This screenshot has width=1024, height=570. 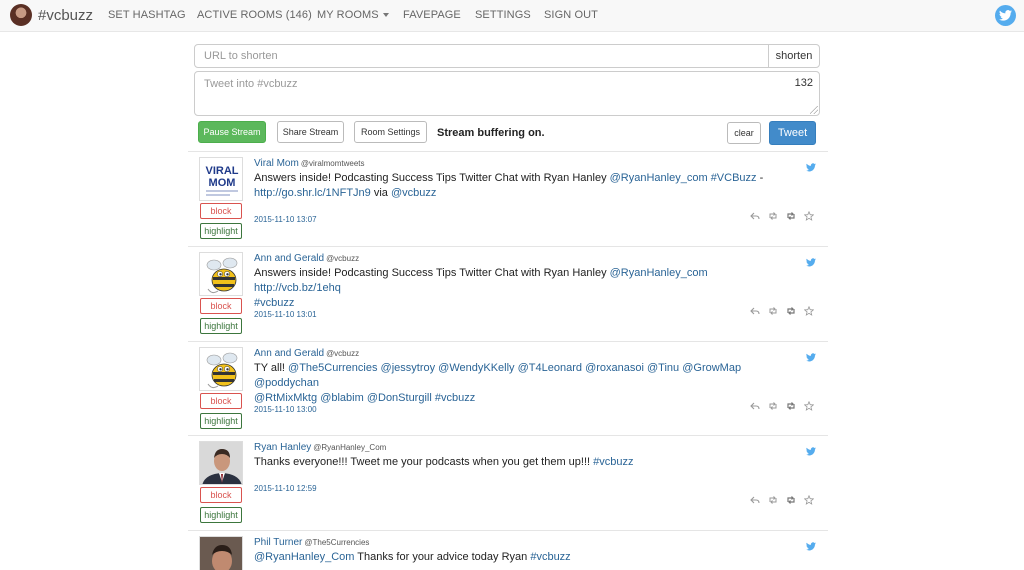 I want to click on tweet-link: http://go.shr.lc/1NFTJn9, so click(x=312, y=193).